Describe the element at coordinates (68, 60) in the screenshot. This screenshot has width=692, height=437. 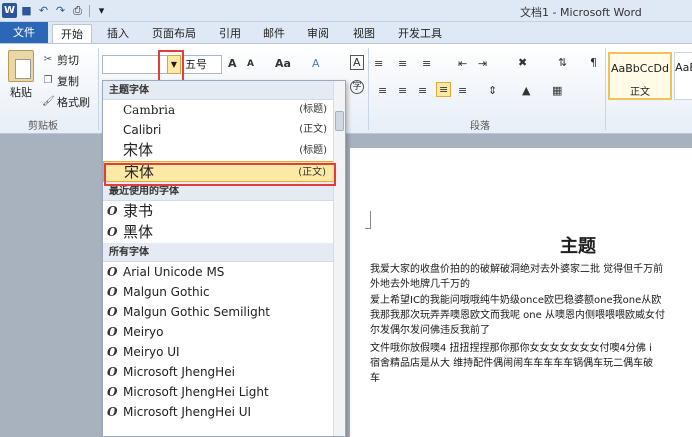
I see `cut-label: 剪切` at that location.